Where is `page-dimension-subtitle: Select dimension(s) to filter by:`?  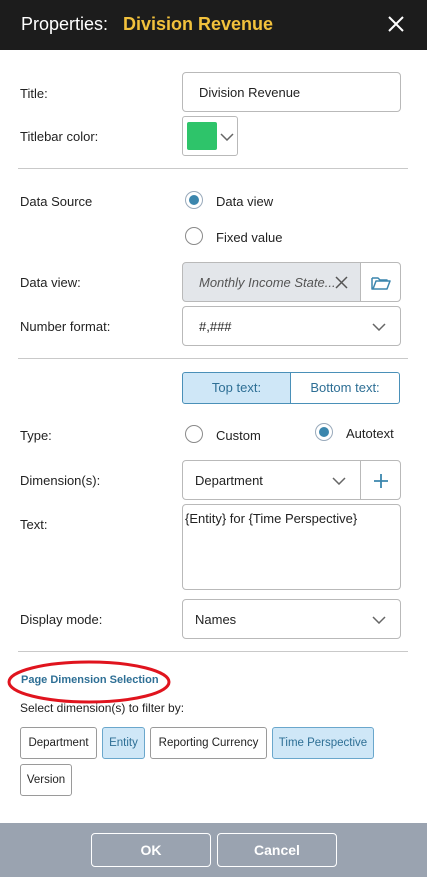 page-dimension-subtitle: Select dimension(s) to filter by: is located at coordinates (102, 708).